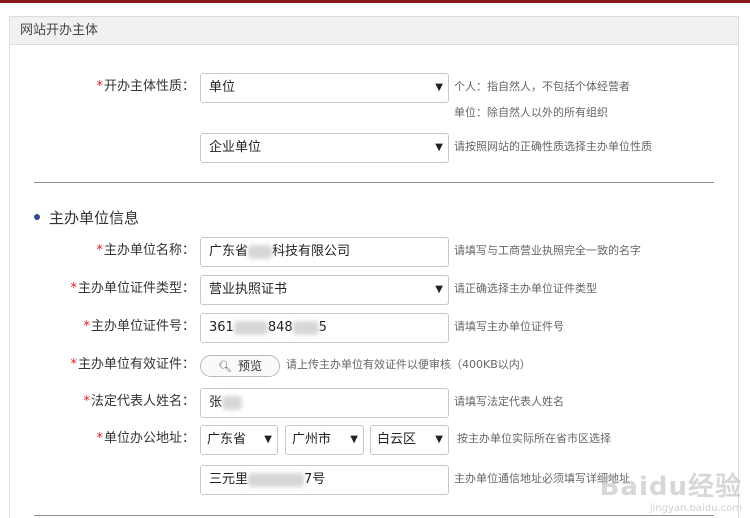 The height and width of the screenshot is (518, 750). I want to click on cert-type-select: 营业执照证书 ▼, so click(324, 290).